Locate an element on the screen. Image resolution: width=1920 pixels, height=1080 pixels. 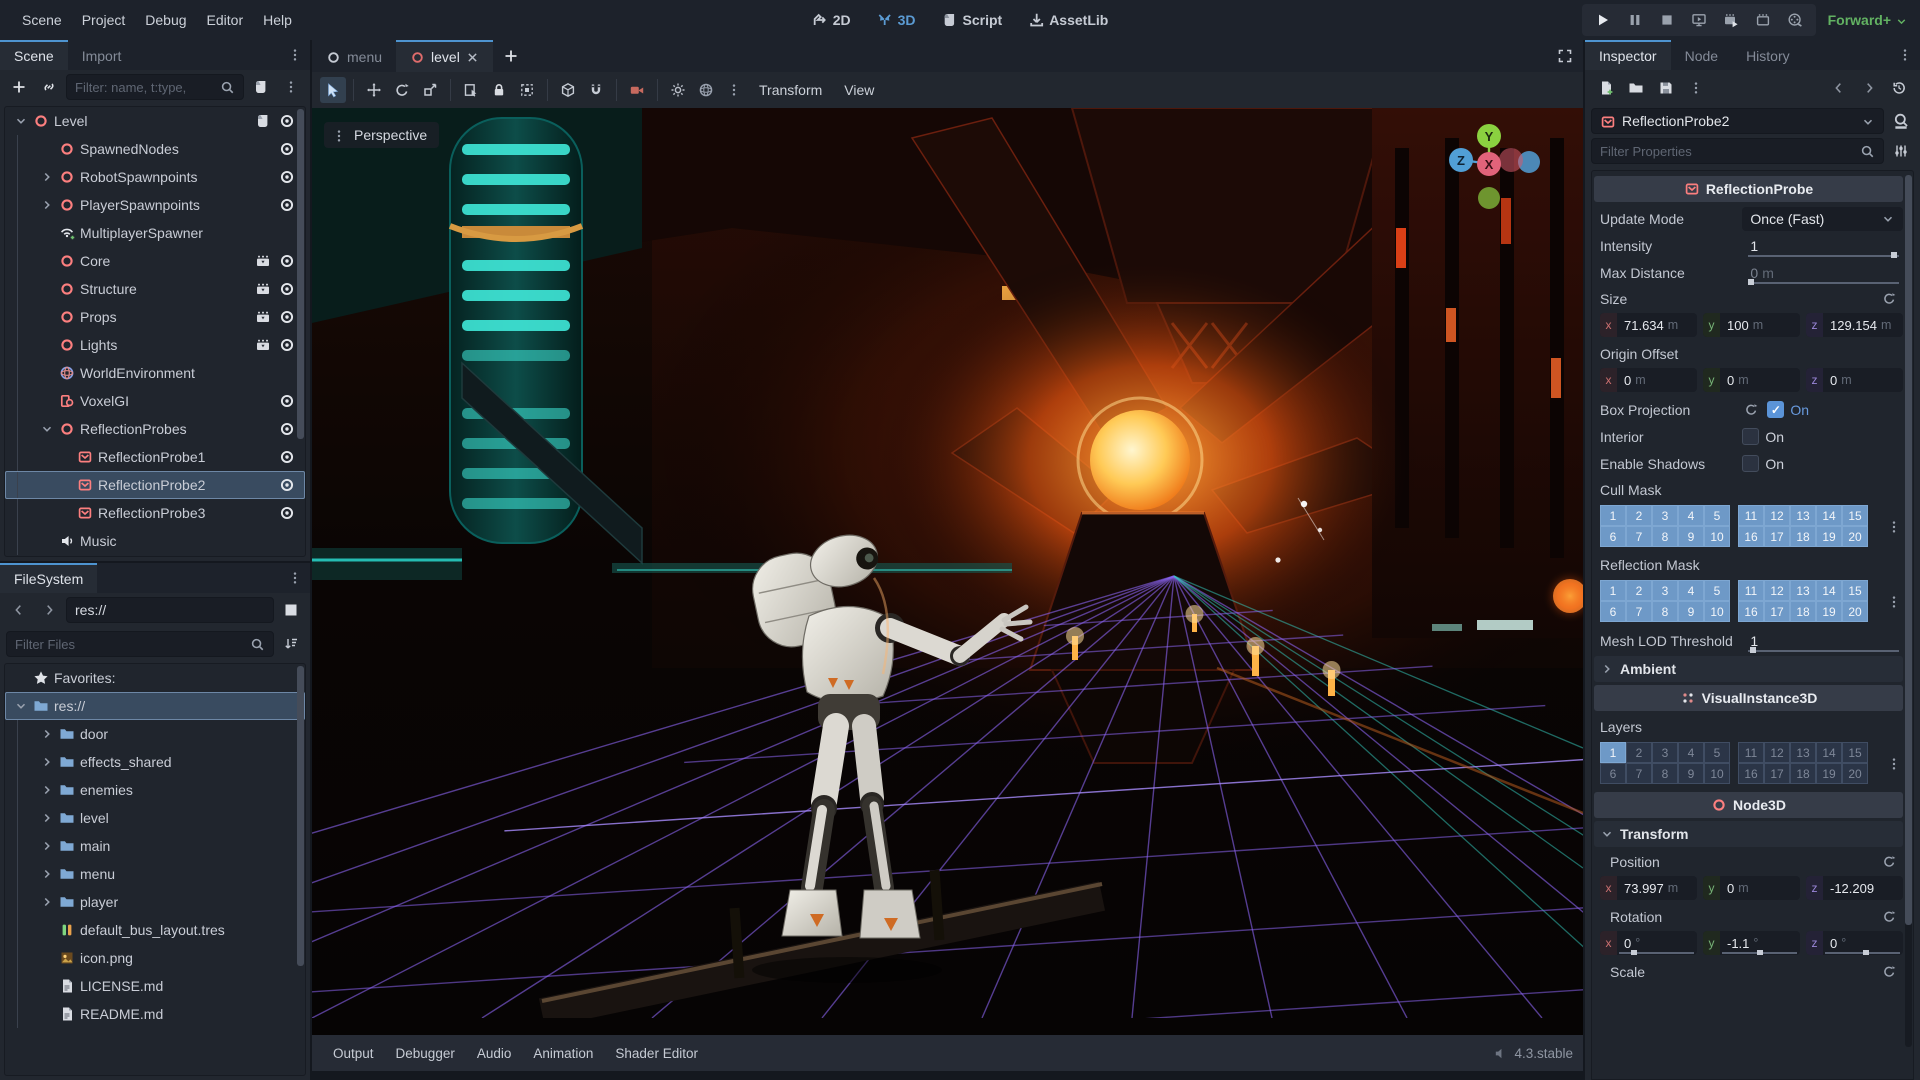
vector-field-y: y0m is located at coordinates (1751, 888).